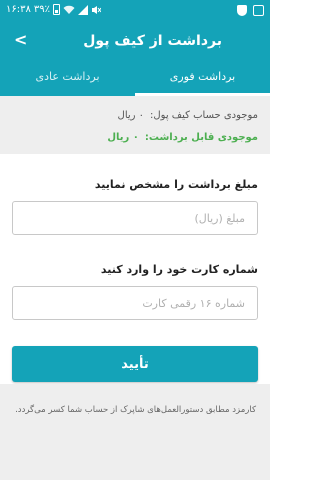  I want to click on battery-icon, so click(56, 9).